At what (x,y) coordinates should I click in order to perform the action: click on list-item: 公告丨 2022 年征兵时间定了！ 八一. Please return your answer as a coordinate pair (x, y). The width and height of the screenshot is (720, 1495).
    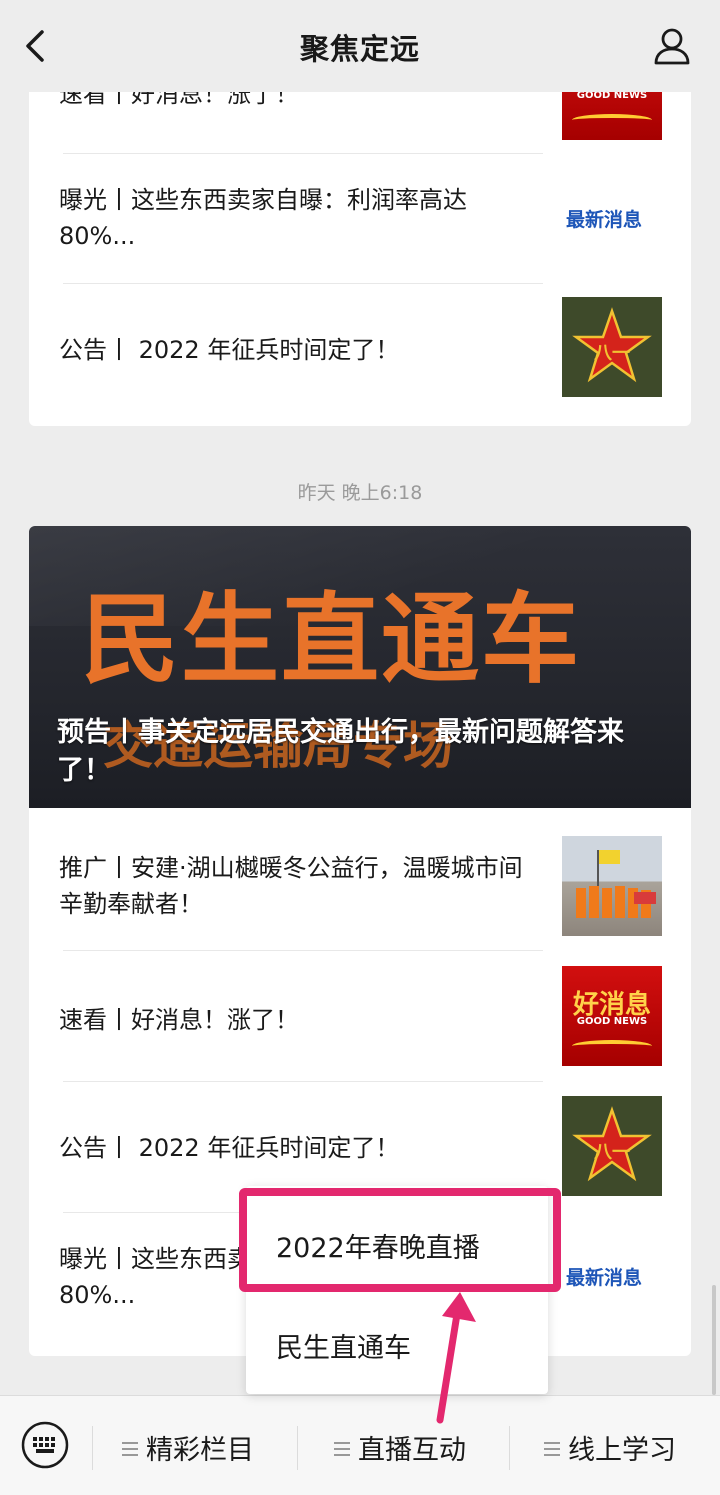
    Looking at the image, I should click on (360, 355).